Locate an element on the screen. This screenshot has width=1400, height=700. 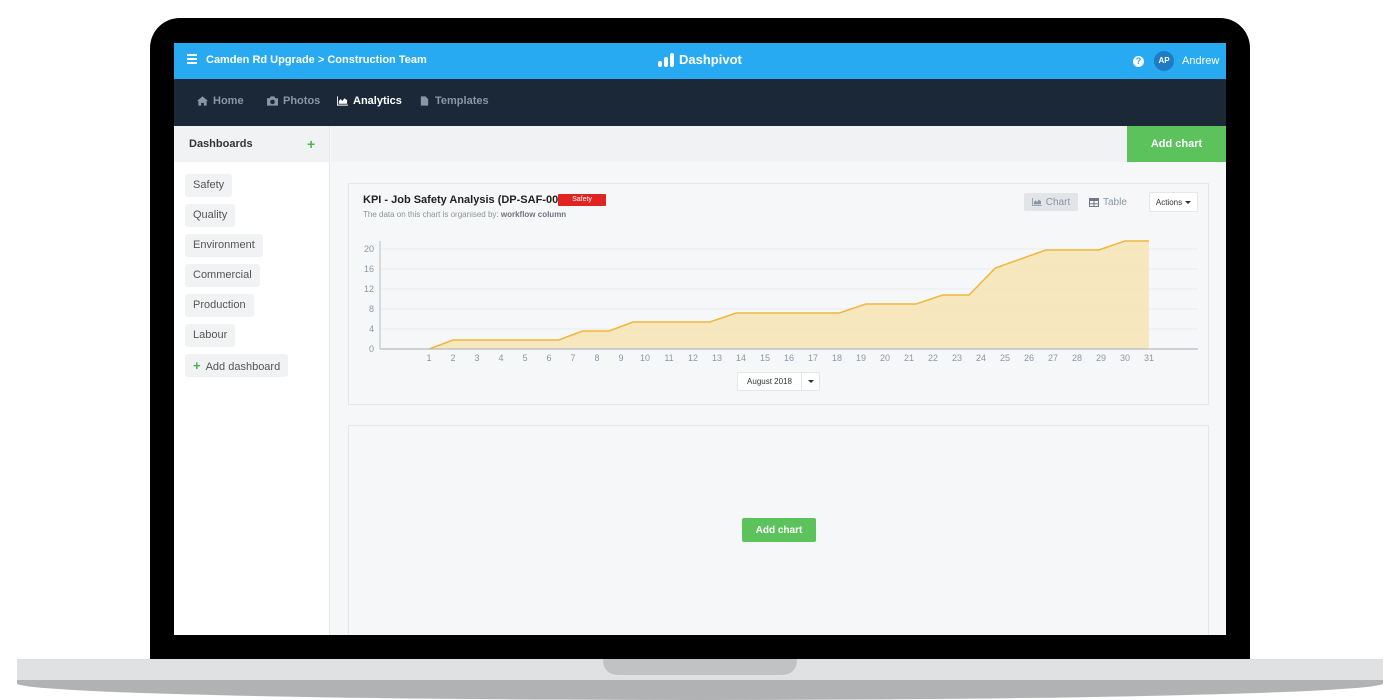
x-tick-label: 1 is located at coordinates (428, 358).